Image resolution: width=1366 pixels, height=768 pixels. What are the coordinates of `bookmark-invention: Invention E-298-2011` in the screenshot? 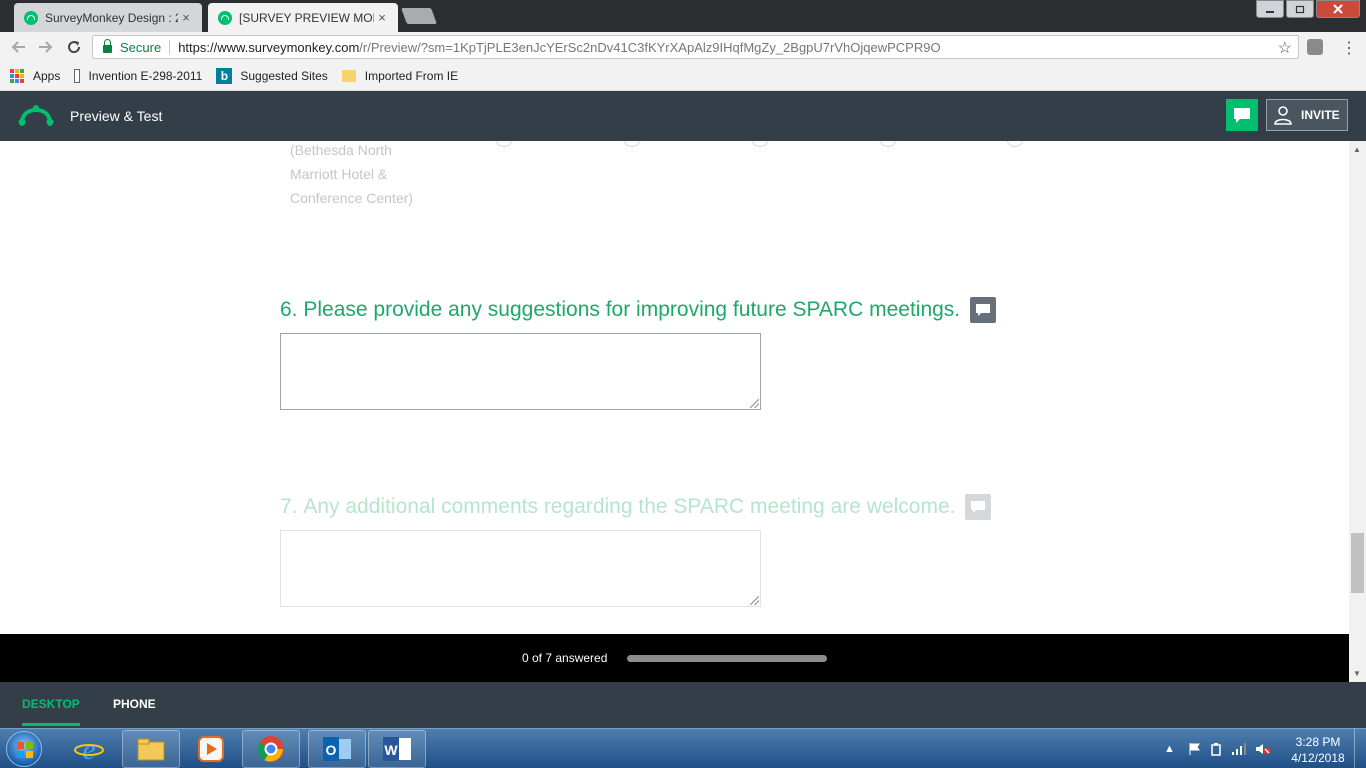 It's located at (138, 76).